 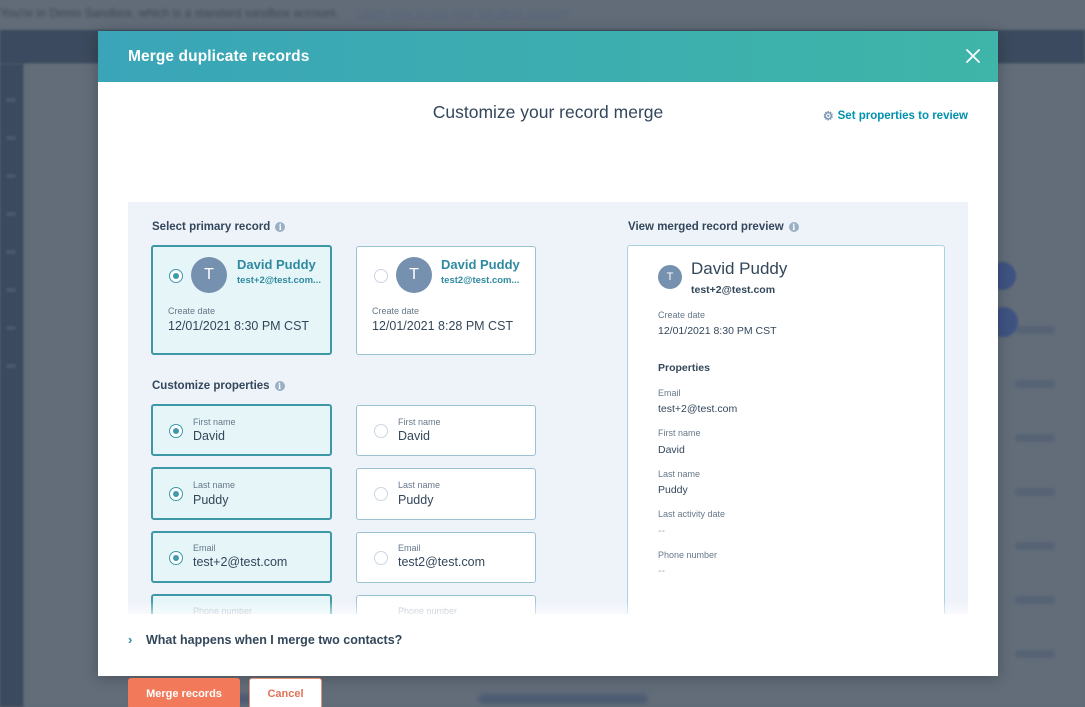 I want to click on merged-preview-label: View merged record preview i, so click(x=713, y=227).